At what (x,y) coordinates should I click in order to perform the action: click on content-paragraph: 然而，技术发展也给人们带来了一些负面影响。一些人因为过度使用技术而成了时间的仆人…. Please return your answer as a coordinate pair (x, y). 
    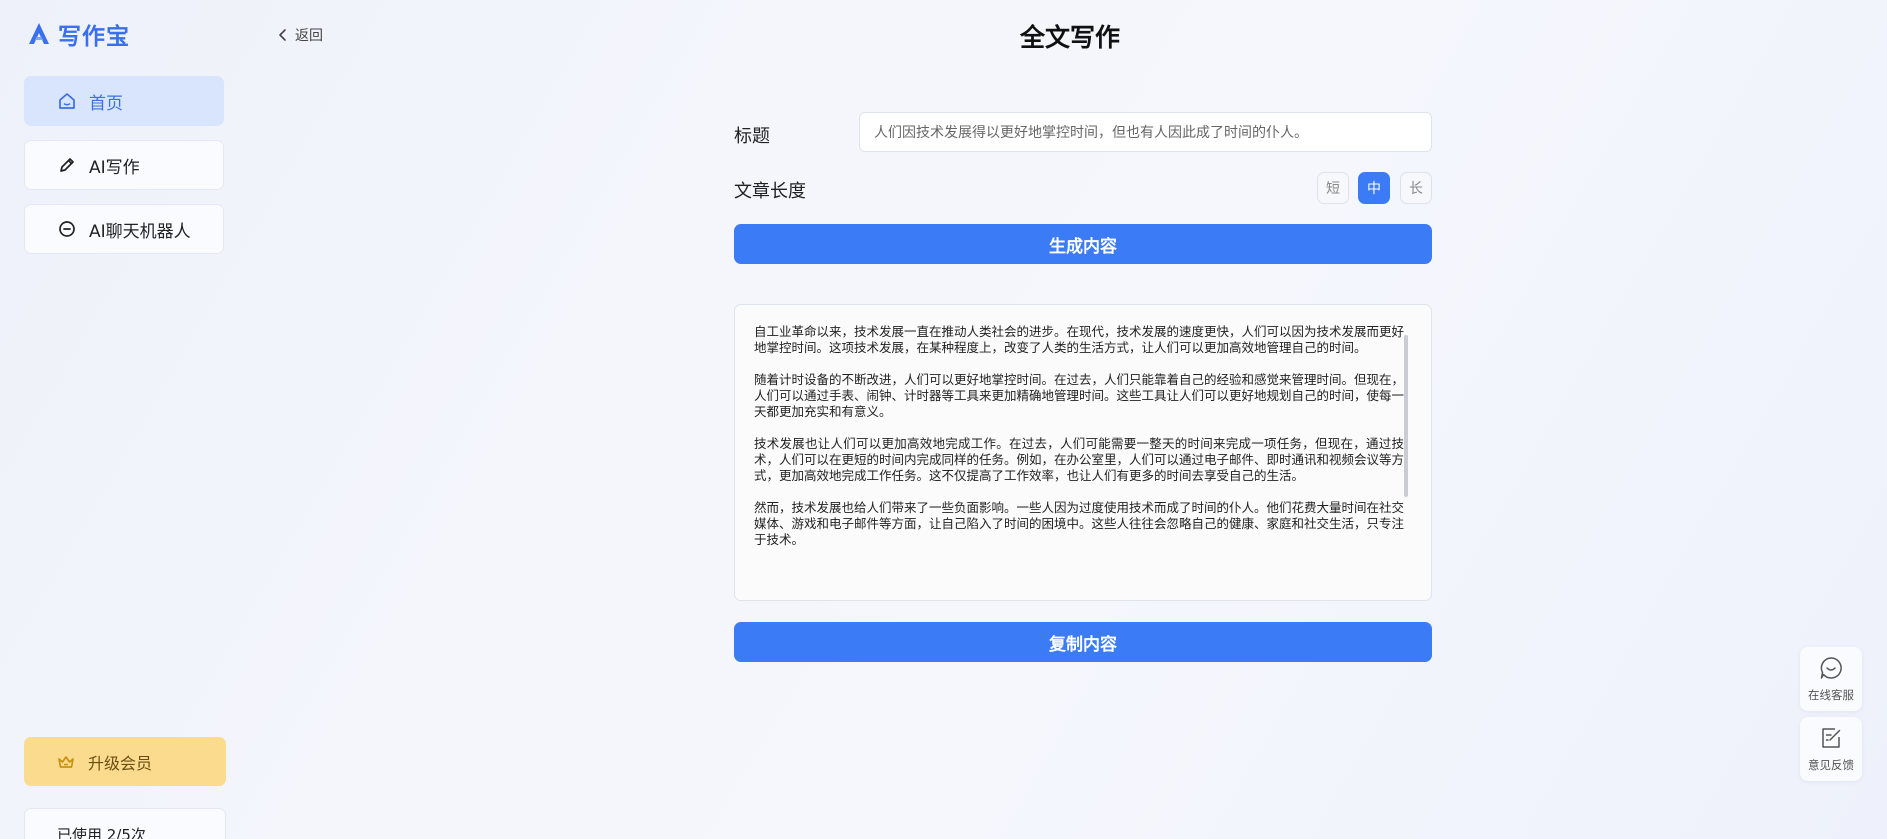
    Looking at the image, I should click on (1079, 523).